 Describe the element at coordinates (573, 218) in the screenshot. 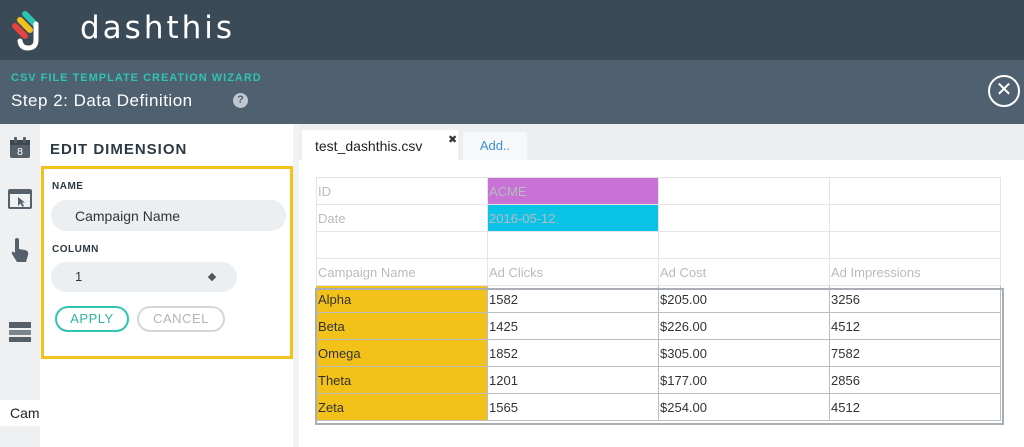

I see `date-value-cell: 2016-05-12` at that location.